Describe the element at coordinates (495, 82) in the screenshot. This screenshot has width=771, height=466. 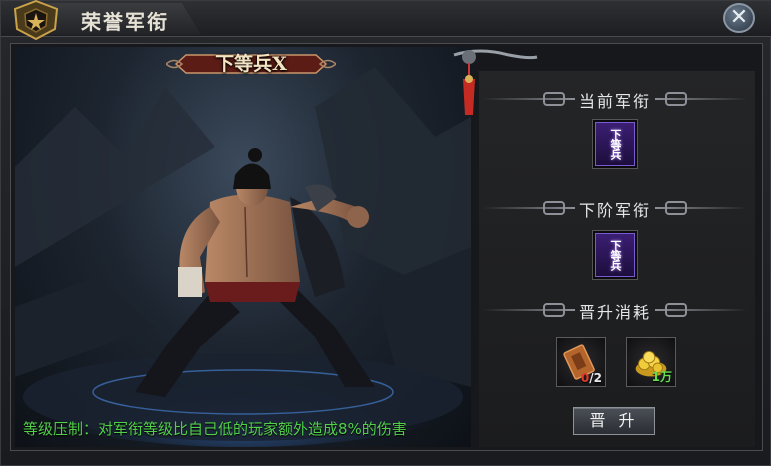
I see `tassel-ornament-icon` at that location.